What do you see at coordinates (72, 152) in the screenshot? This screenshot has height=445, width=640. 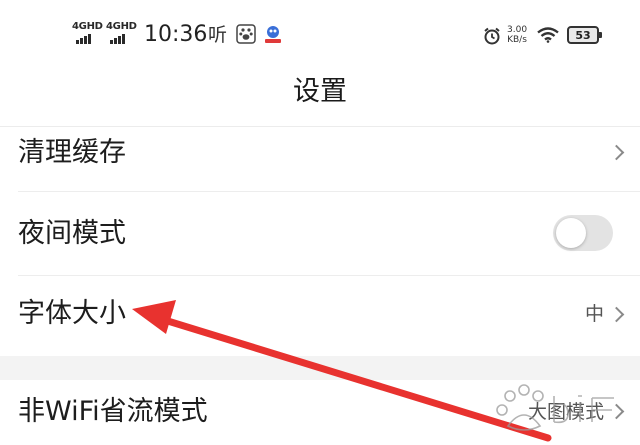 I see `setting-label: 清理缓存` at bounding box center [72, 152].